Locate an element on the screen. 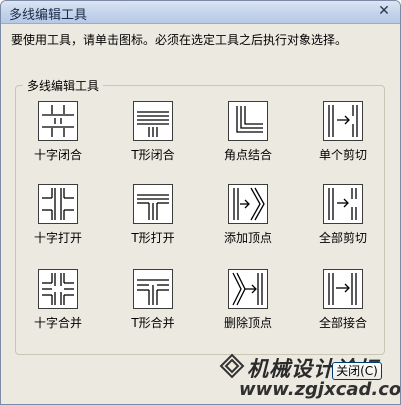  cross-closed-icon is located at coordinates (58, 121).